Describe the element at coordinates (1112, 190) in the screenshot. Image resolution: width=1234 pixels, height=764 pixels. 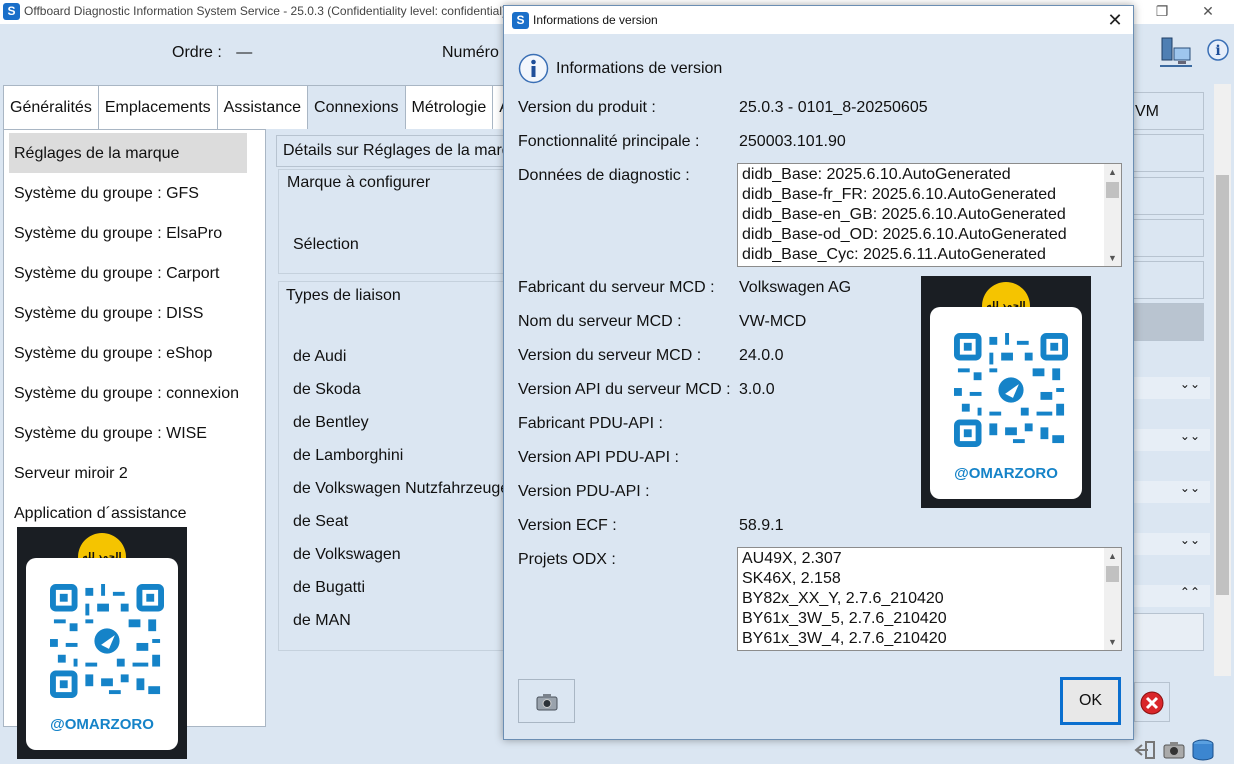
I see `diag-data-scroll-thumb` at that location.